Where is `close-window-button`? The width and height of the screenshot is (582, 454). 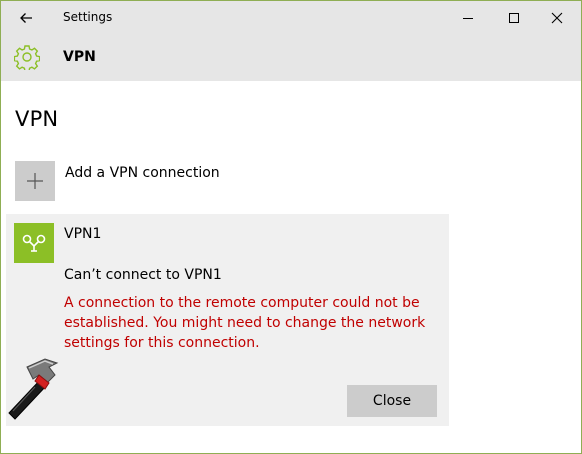
close-window-button is located at coordinates (557, 17).